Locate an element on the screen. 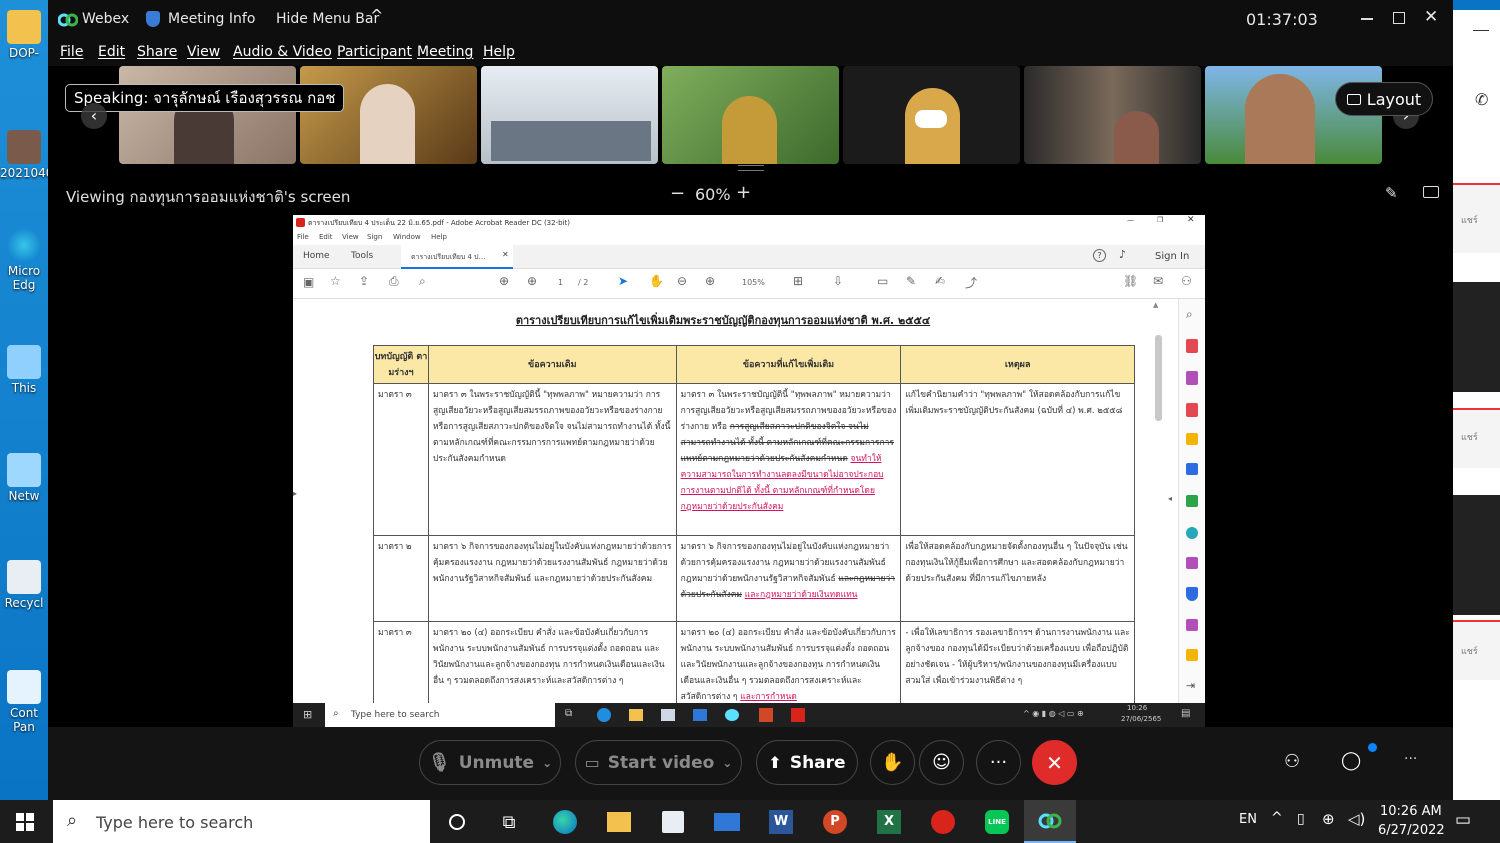  task-view-button: ⧉ is located at coordinates (509, 822).